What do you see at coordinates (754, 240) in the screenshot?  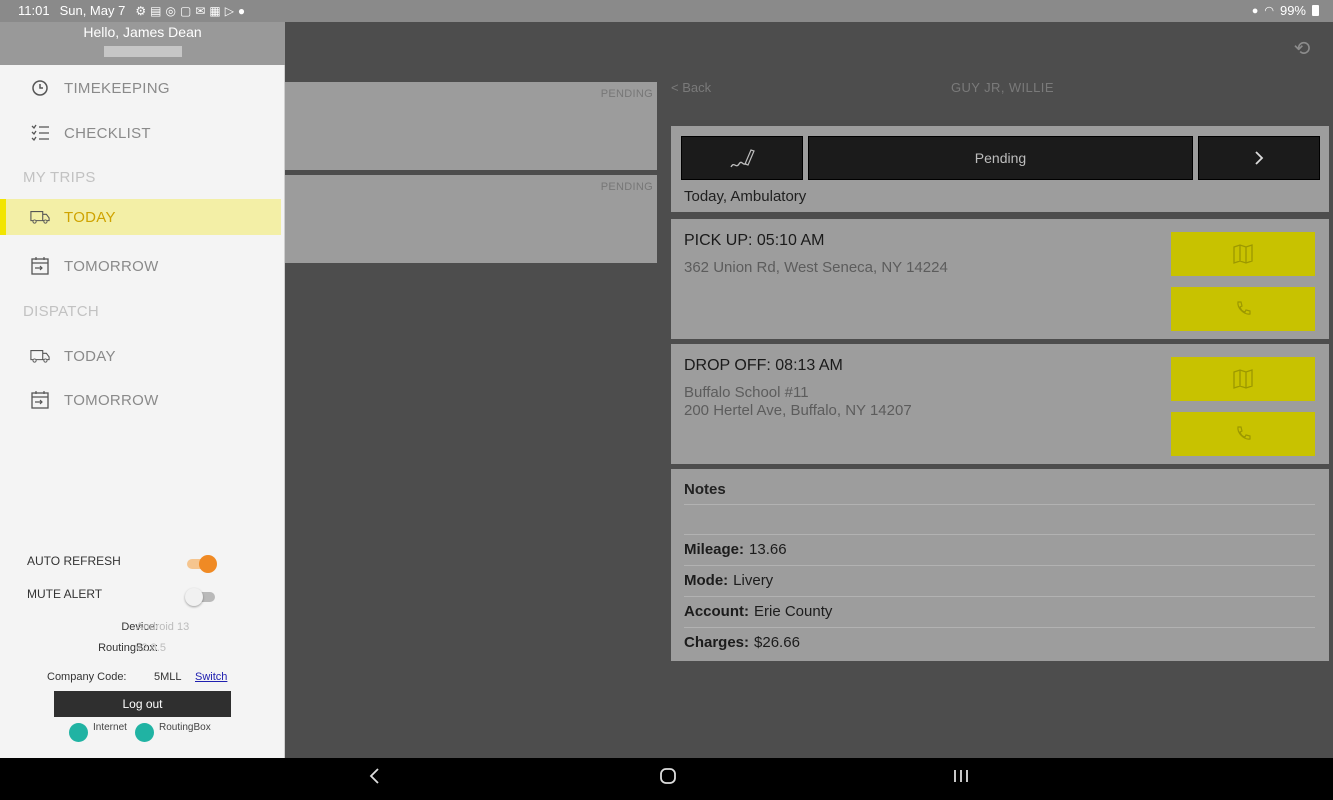 I see `pickup-heading: PICK UP: 05:10 AM` at bounding box center [754, 240].